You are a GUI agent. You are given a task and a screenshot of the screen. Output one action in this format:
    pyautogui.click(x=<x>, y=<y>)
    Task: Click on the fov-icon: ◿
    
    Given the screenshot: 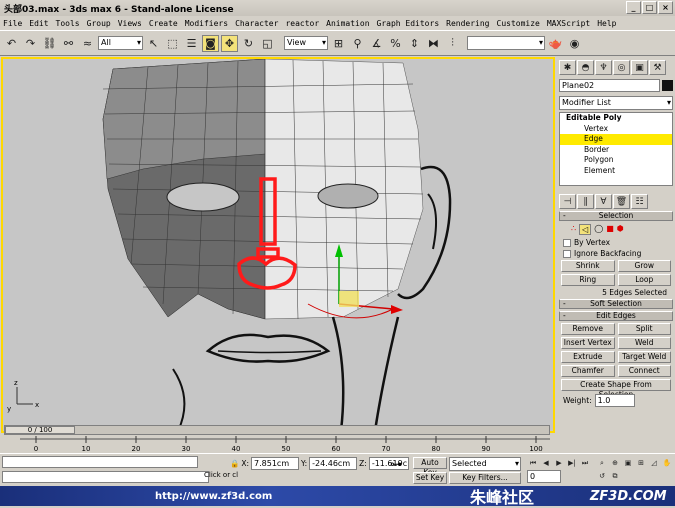 What is the action you would take?
    pyautogui.click(x=654, y=463)
    